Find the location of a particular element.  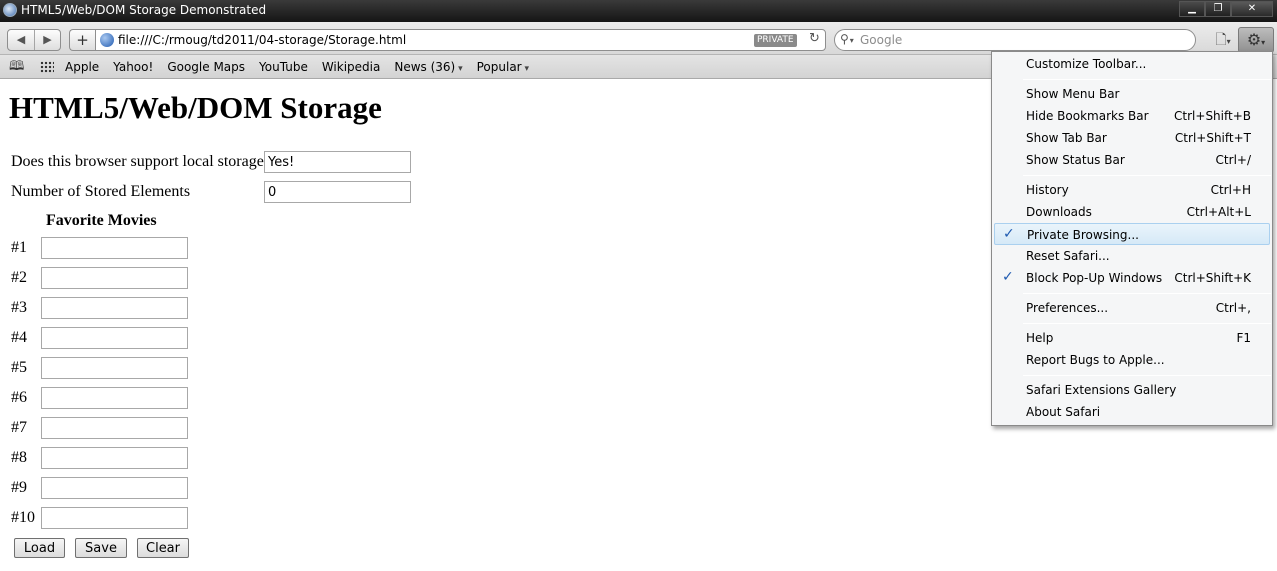

movie-label: #2 is located at coordinates (19, 277).